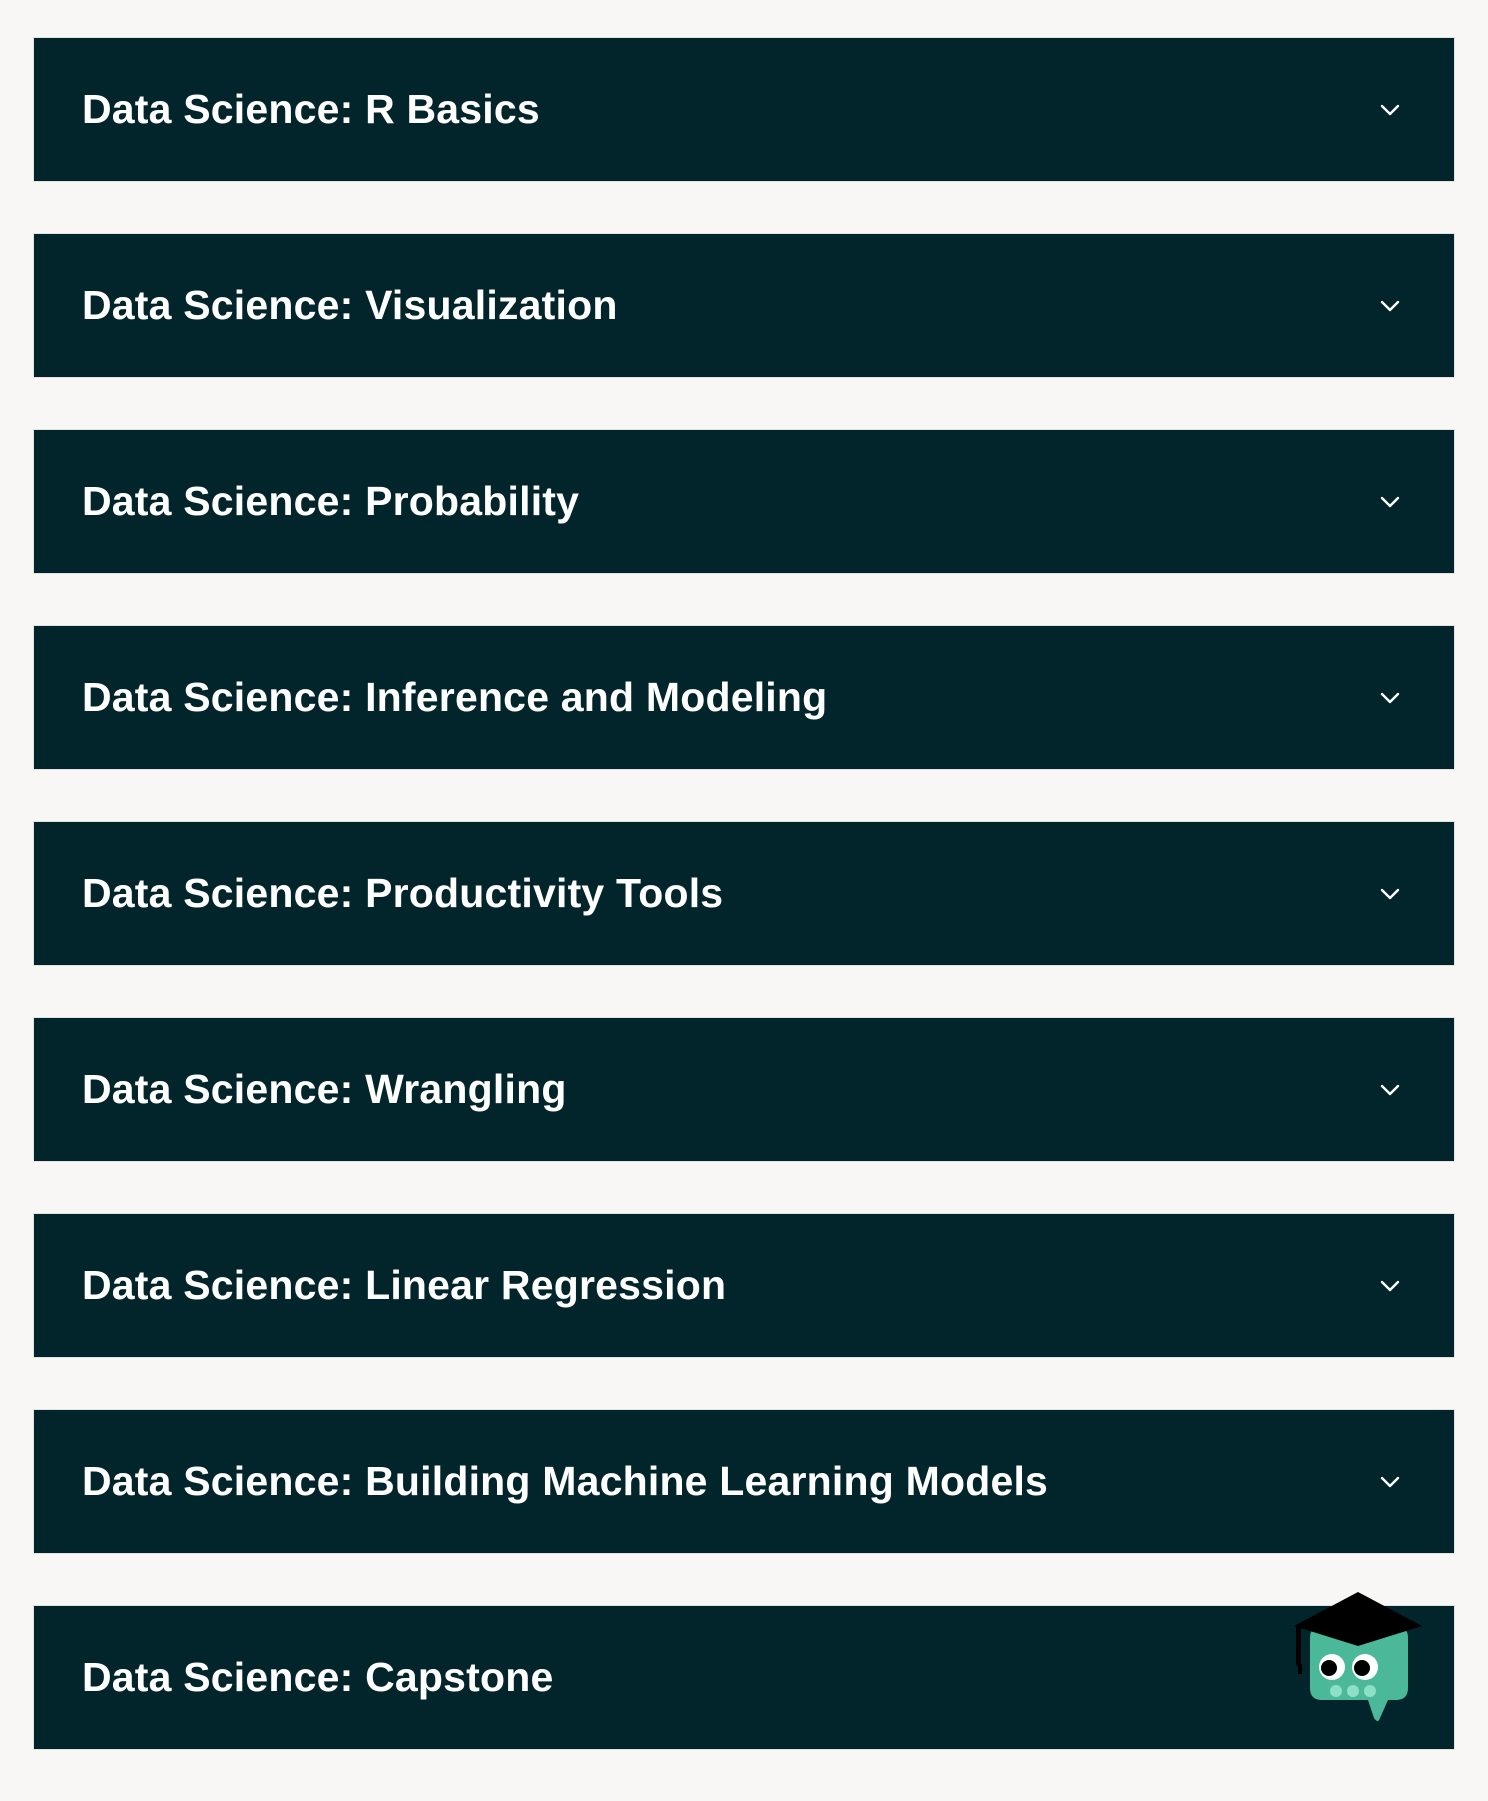 Image resolution: width=1488 pixels, height=1801 pixels. Describe the element at coordinates (744, 1677) in the screenshot. I see `course-capstone: Data Science: Capstone` at that location.